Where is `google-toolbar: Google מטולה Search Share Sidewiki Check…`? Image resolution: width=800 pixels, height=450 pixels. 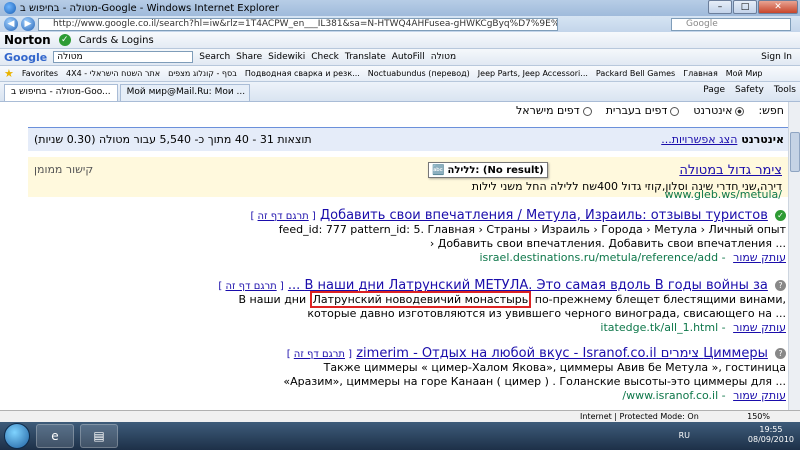
google-toolbar: Google מטולה Search Share Sidewiki Check… is located at coordinates (400, 57).